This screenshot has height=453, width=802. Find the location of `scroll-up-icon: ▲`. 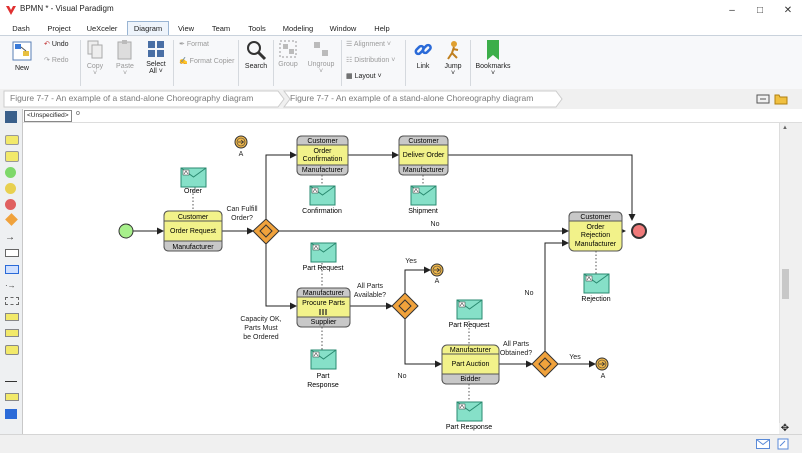

scroll-up-icon: ▲ is located at coordinates (785, 128).